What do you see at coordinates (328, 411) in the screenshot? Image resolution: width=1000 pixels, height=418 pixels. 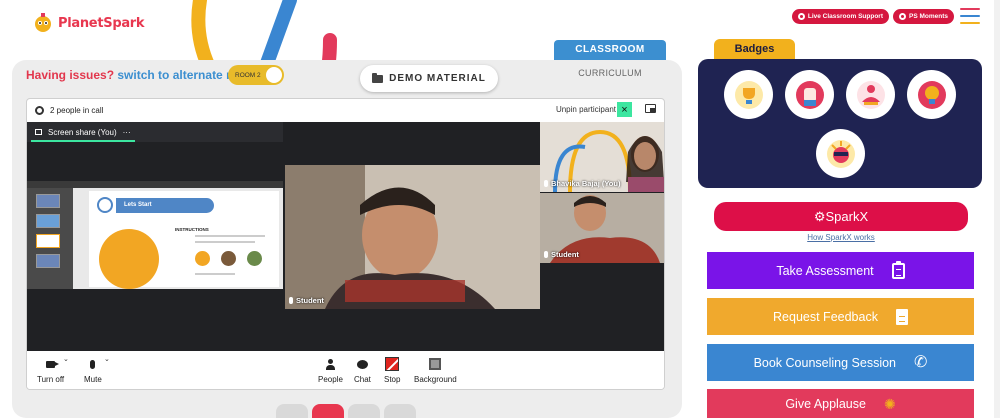 I see `power-button` at bounding box center [328, 411].